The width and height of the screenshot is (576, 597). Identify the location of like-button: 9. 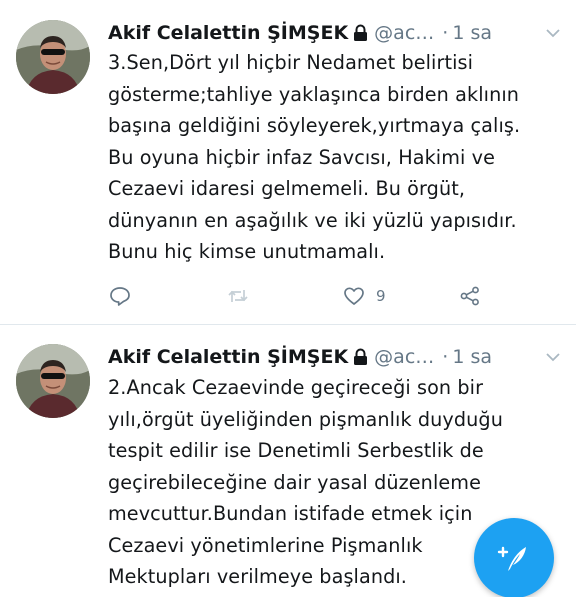
(364, 296).